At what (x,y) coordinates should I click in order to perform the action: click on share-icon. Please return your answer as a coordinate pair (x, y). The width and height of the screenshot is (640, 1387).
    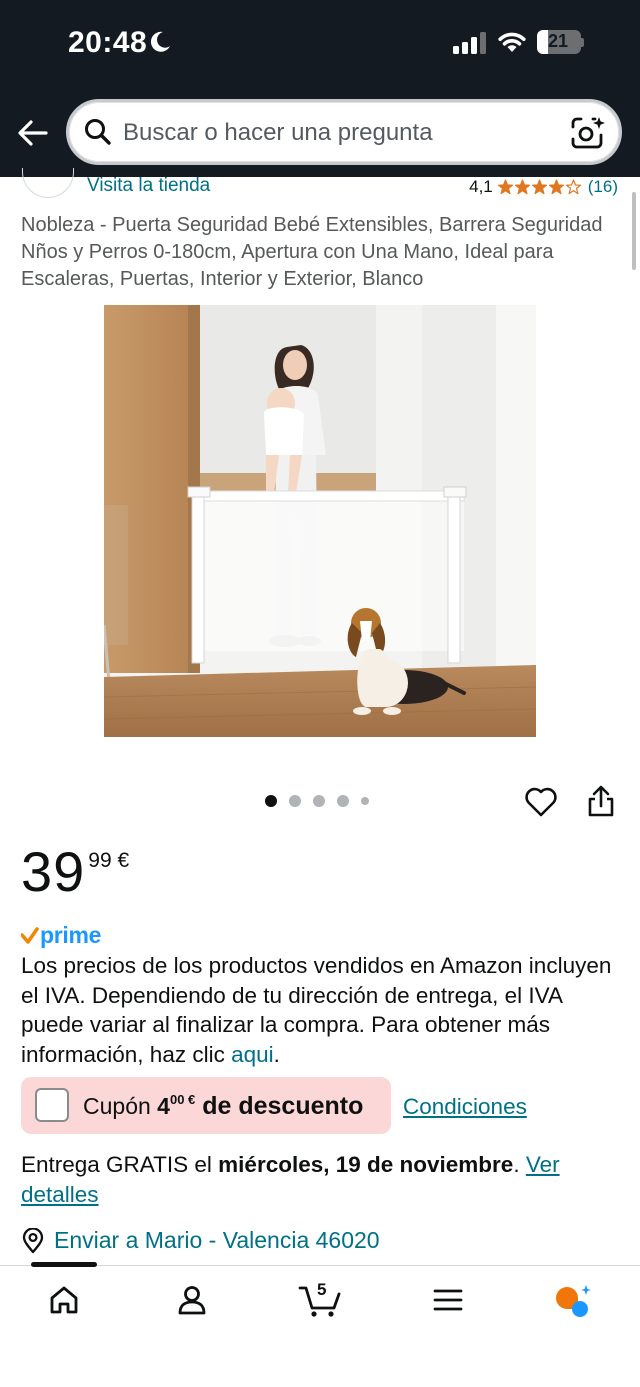
    Looking at the image, I should click on (601, 801).